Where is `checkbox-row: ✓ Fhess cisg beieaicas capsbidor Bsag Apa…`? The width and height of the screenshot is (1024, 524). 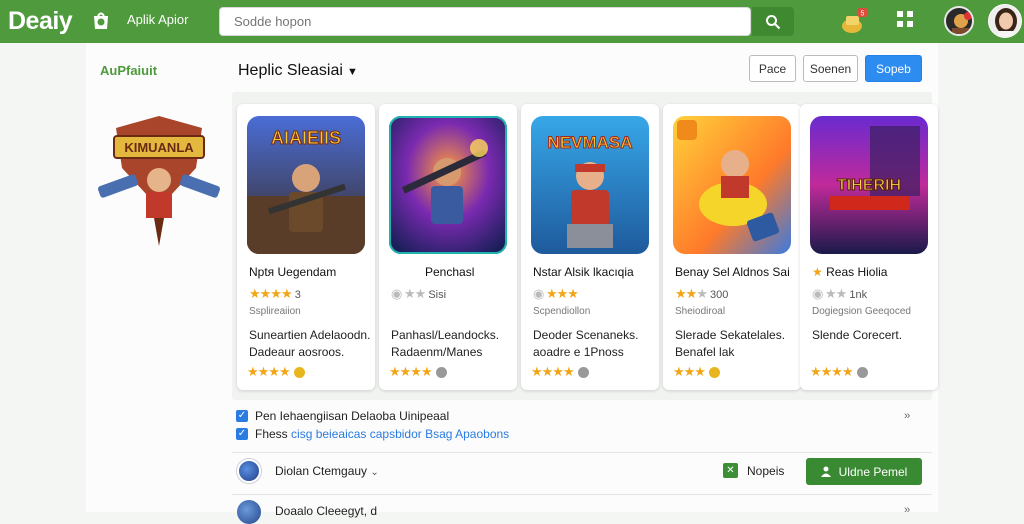
checkbox-row: ✓ Fhess cisg beieaicas capsbidor Bsag Apa… is located at coordinates (372, 434).